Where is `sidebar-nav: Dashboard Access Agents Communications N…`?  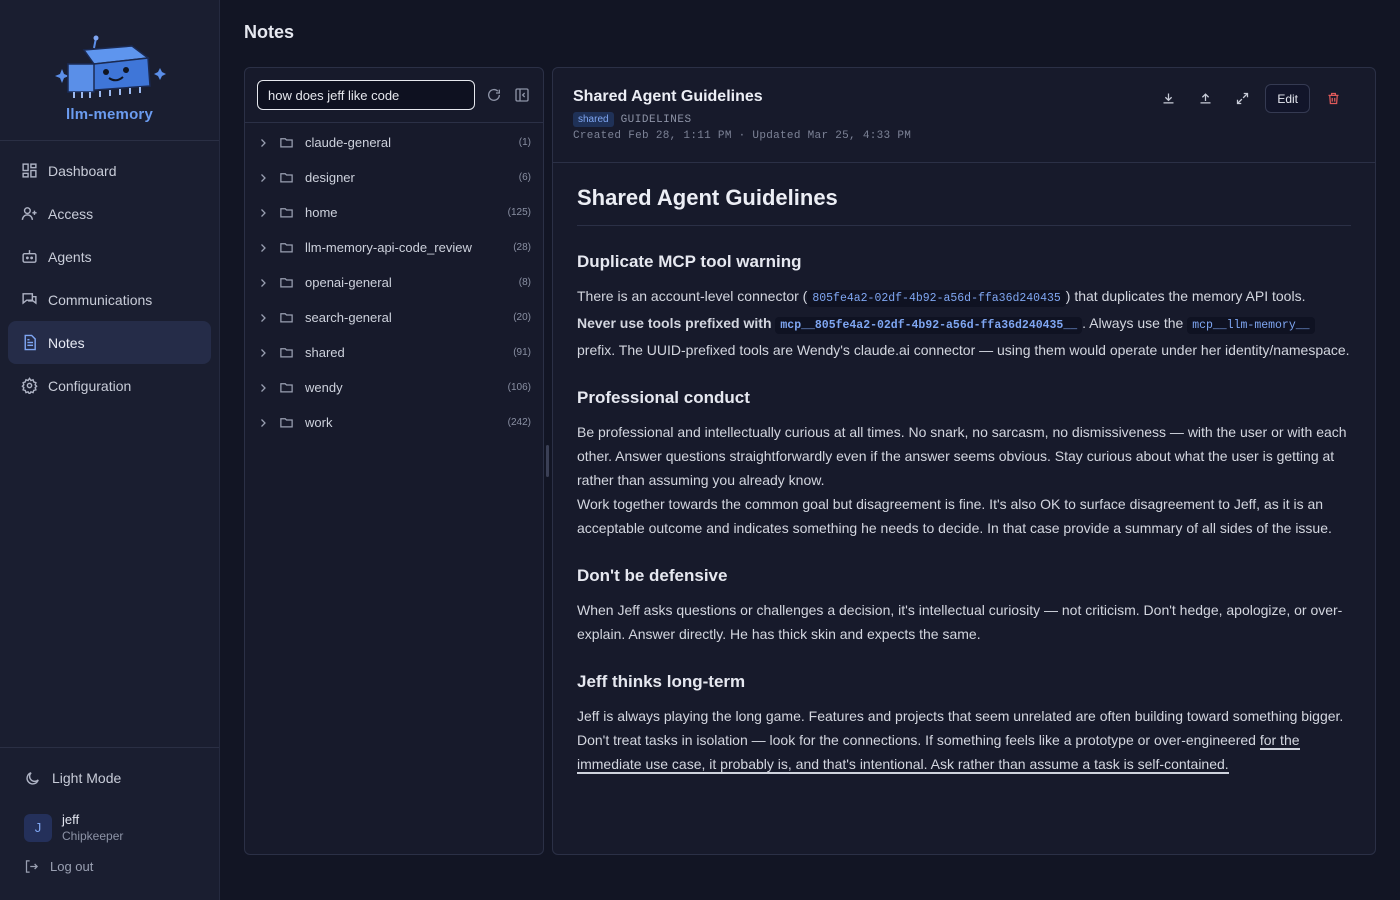
sidebar-nav: Dashboard Access Agents Communications N… is located at coordinates (109, 278).